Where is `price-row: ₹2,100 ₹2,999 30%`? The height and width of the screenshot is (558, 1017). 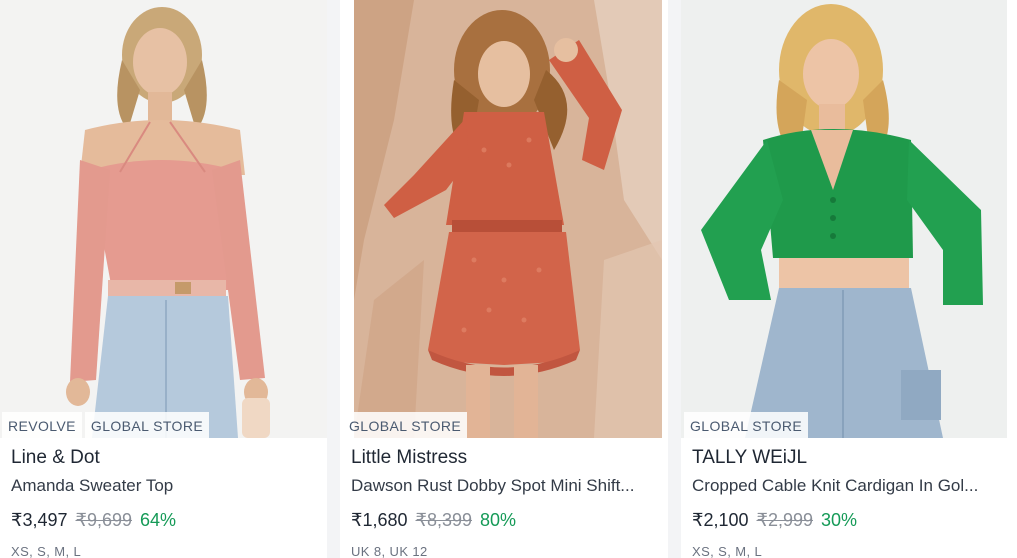 price-row: ₹2,100 ₹2,999 30% is located at coordinates (850, 520).